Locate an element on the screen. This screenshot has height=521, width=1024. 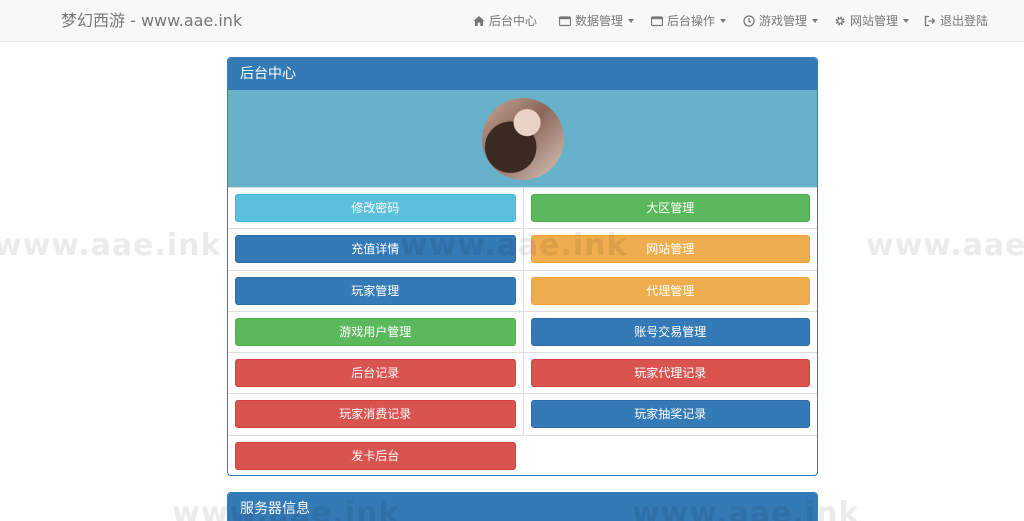
change-password-button: 修改密码 is located at coordinates (375, 208).